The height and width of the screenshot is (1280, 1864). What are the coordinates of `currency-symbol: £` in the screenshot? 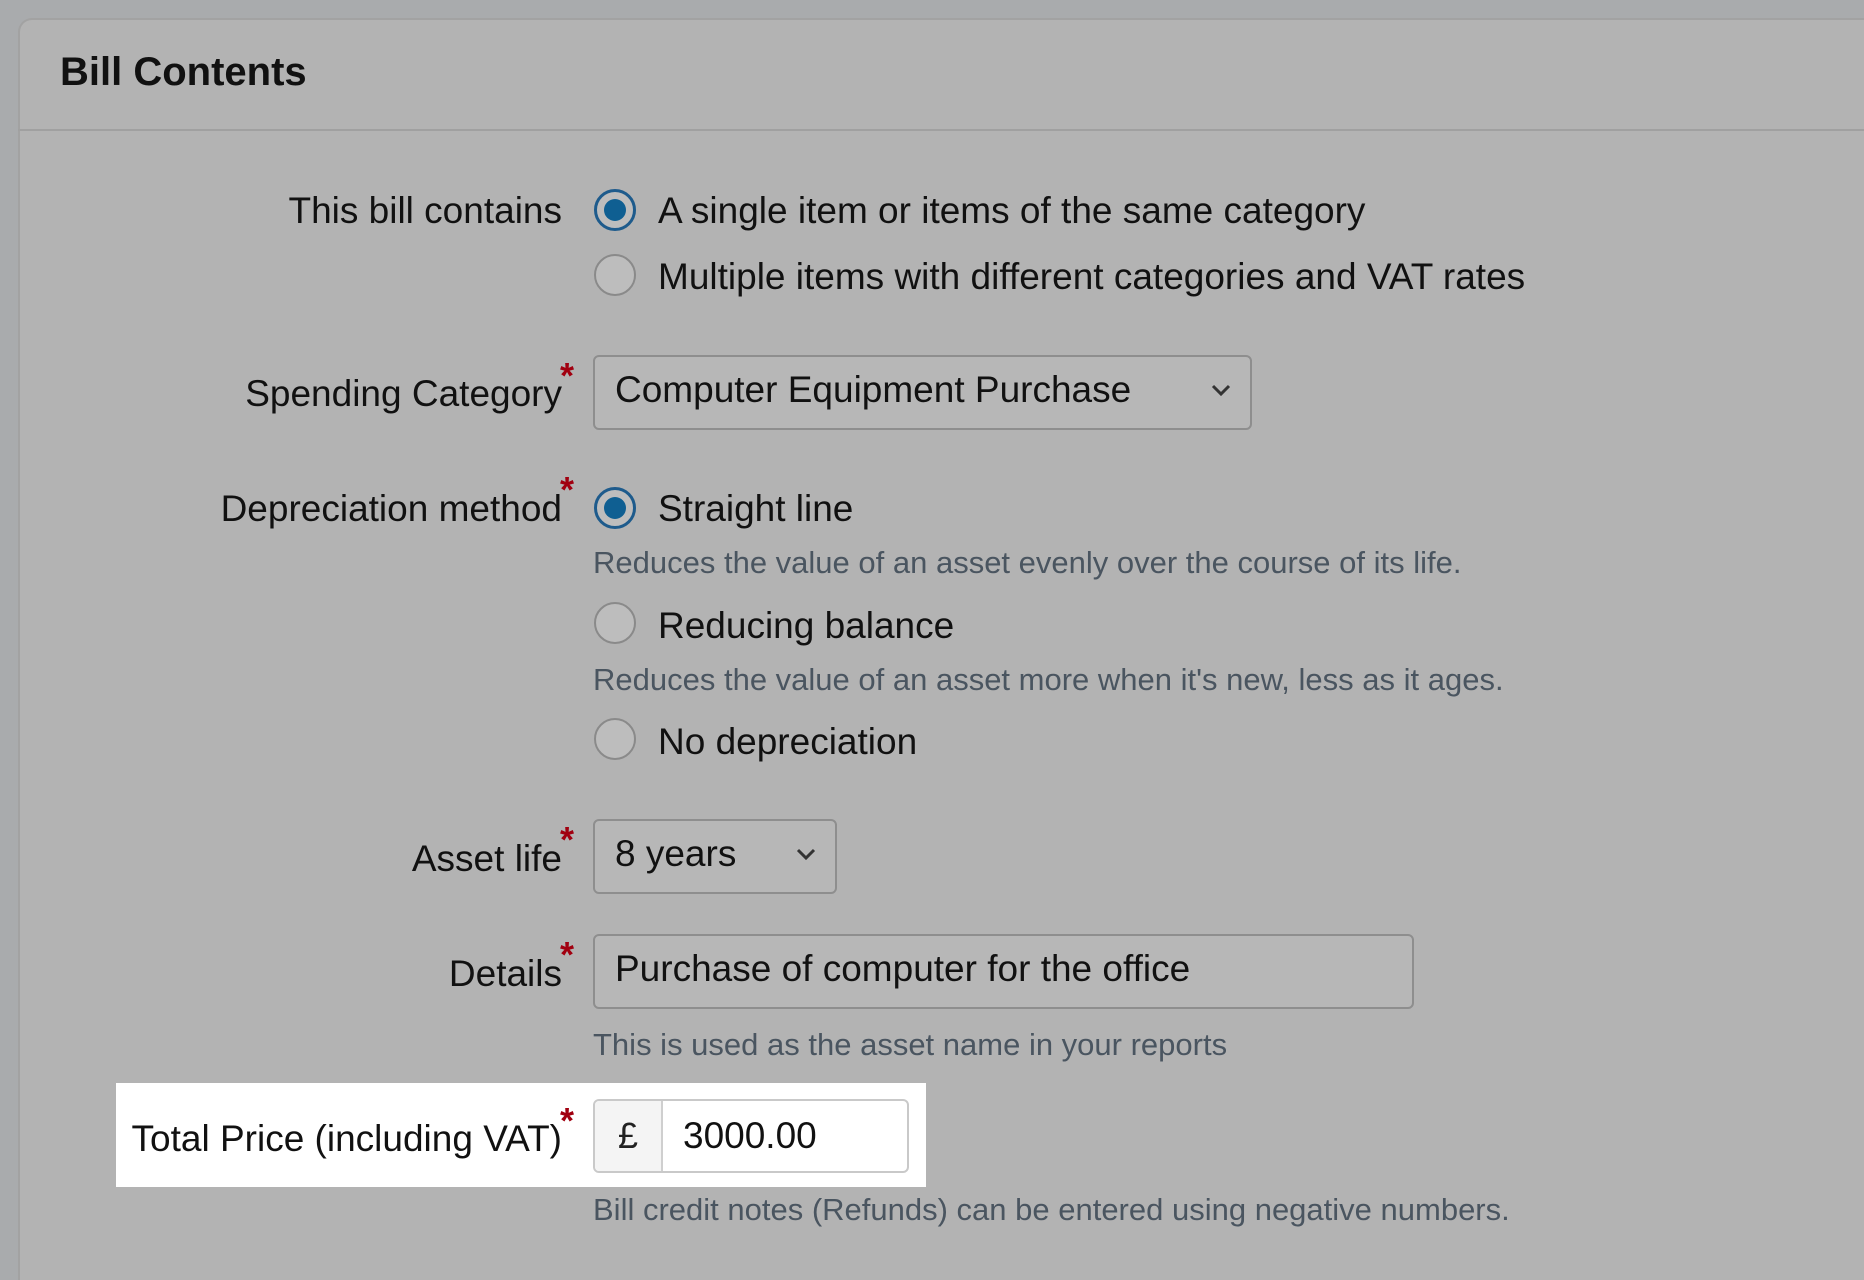 It's located at (629, 1136).